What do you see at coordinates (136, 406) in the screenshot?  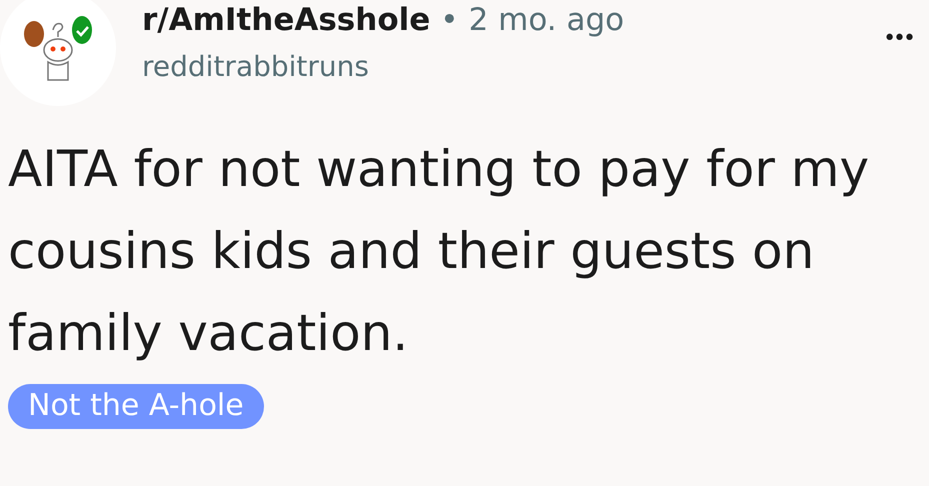 I see `flair-tag: Not the A-hole` at bounding box center [136, 406].